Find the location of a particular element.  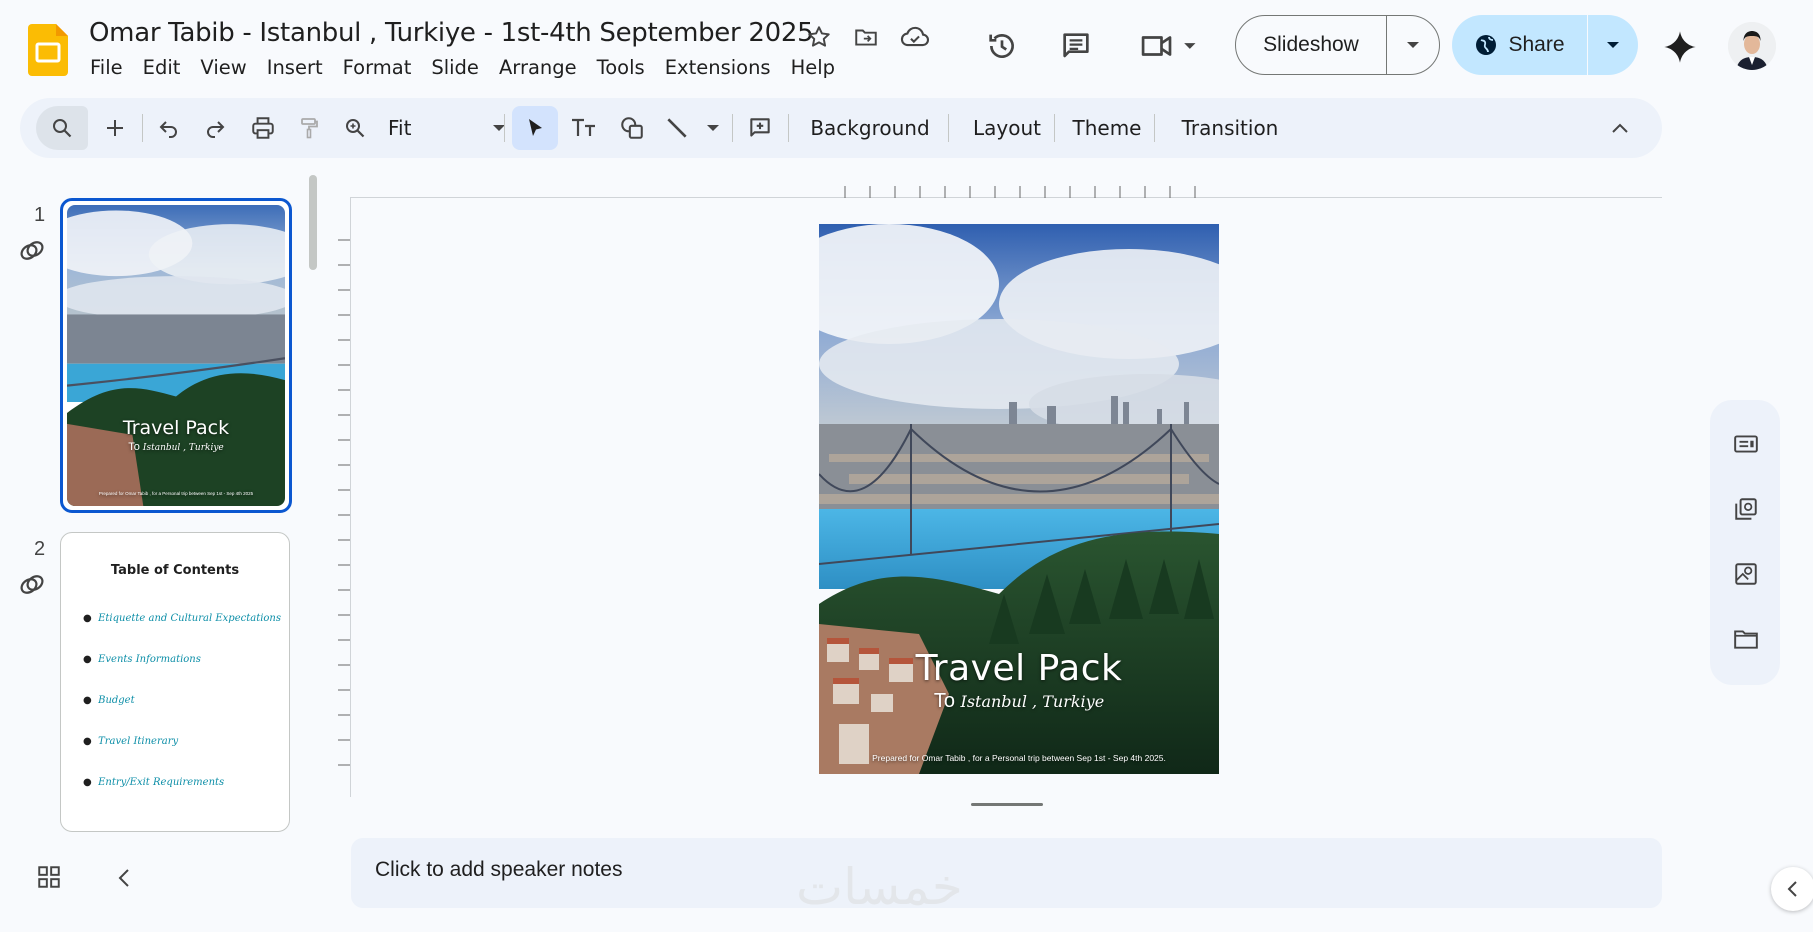

horizontal-ruler is located at coordinates (1019, 191).